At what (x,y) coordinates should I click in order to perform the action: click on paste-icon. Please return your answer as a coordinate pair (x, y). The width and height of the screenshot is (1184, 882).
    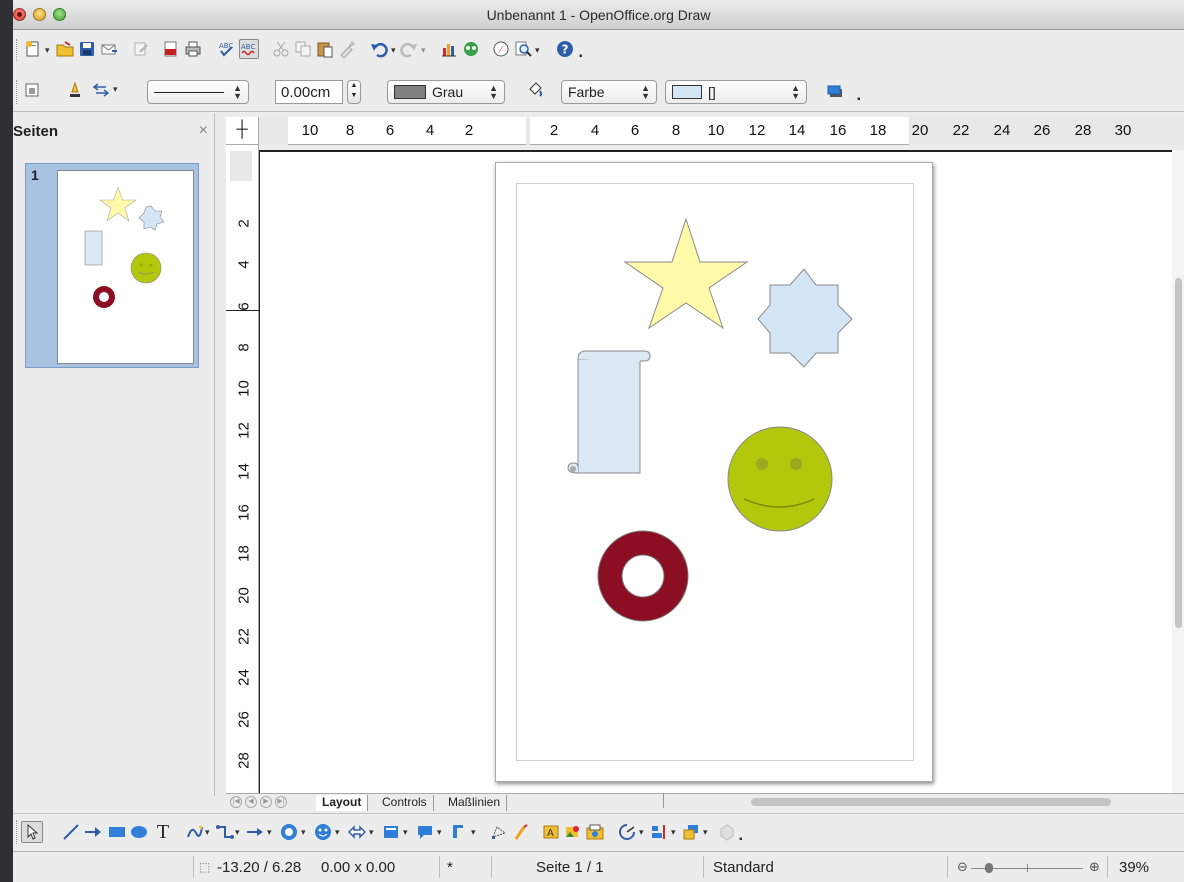
    Looking at the image, I should click on (325, 49).